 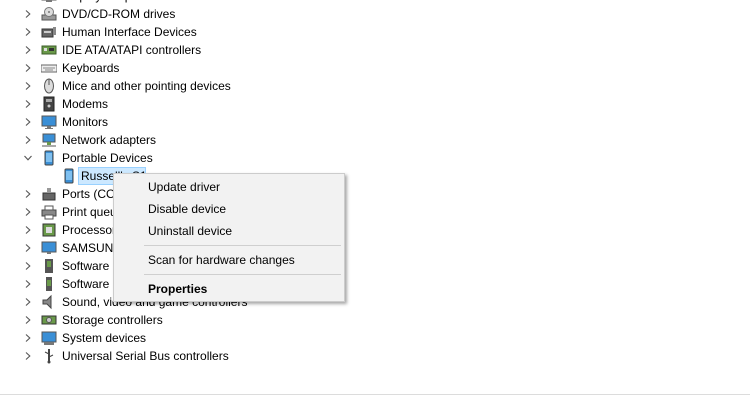 I want to click on modem-icon, so click(x=49, y=104).